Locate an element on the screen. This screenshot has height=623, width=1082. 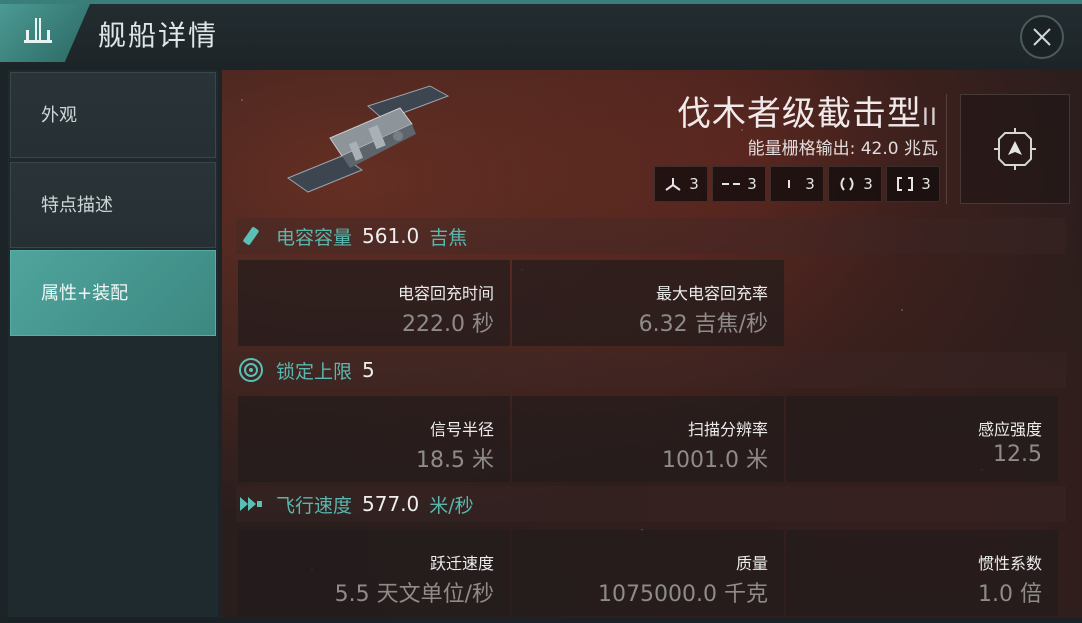
sidebar-item-label: 特点描述 is located at coordinates (77, 205).